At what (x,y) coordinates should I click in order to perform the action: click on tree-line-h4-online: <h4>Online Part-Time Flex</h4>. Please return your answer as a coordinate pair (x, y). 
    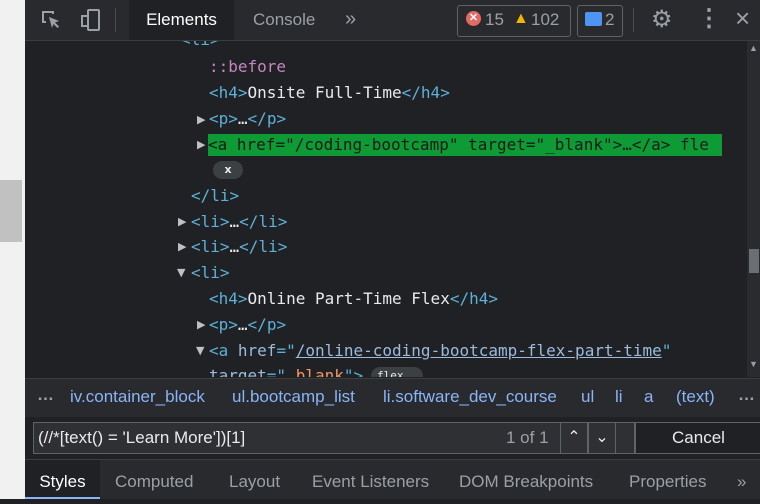
    Looking at the image, I should click on (353, 299).